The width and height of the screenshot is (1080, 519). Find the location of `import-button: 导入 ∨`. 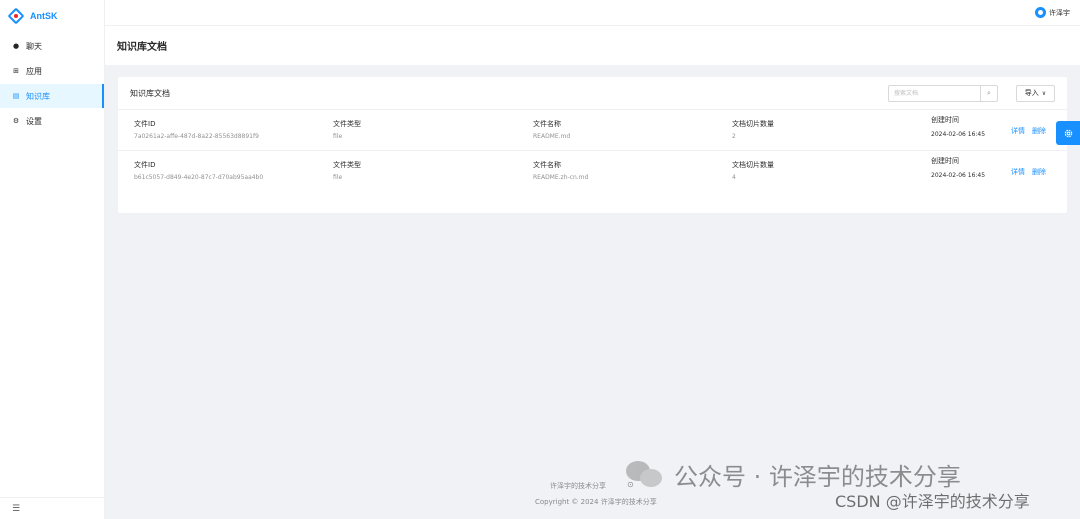

import-button: 导入 ∨ is located at coordinates (1035, 93).